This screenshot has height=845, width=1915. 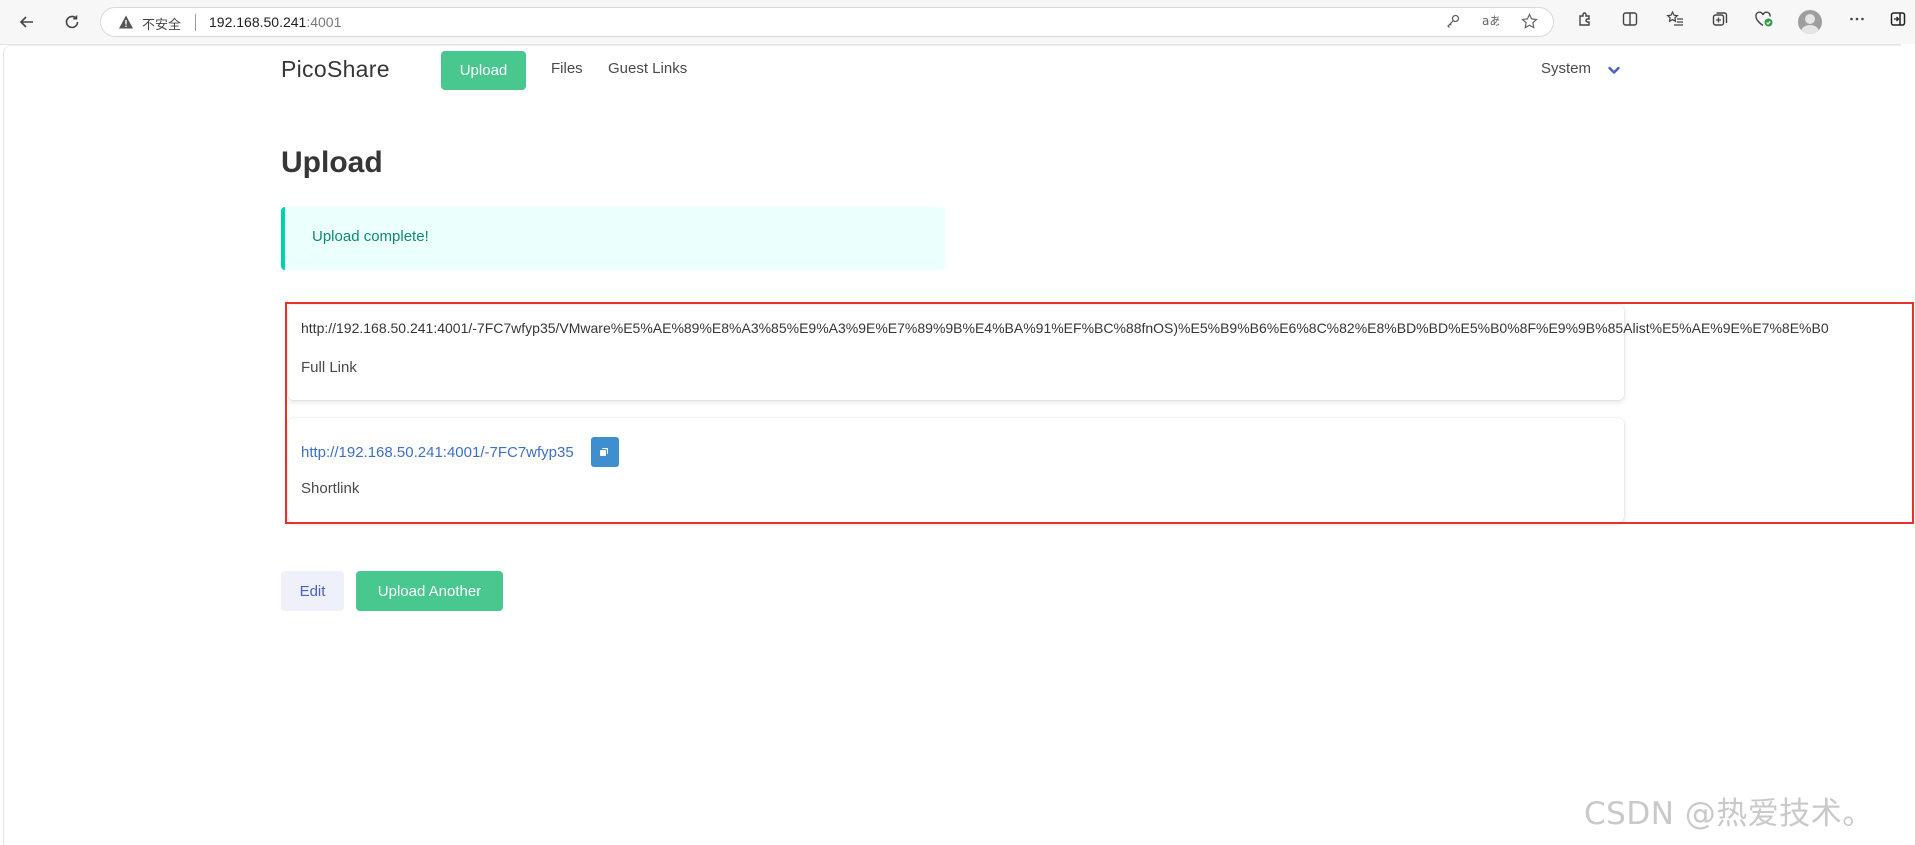 What do you see at coordinates (1729, 814) in the screenshot?
I see `watermark: CSDN @热爱技术。` at bounding box center [1729, 814].